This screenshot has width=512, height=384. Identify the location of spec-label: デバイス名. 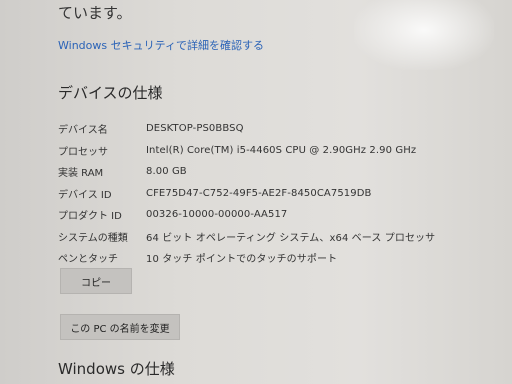
(83, 131).